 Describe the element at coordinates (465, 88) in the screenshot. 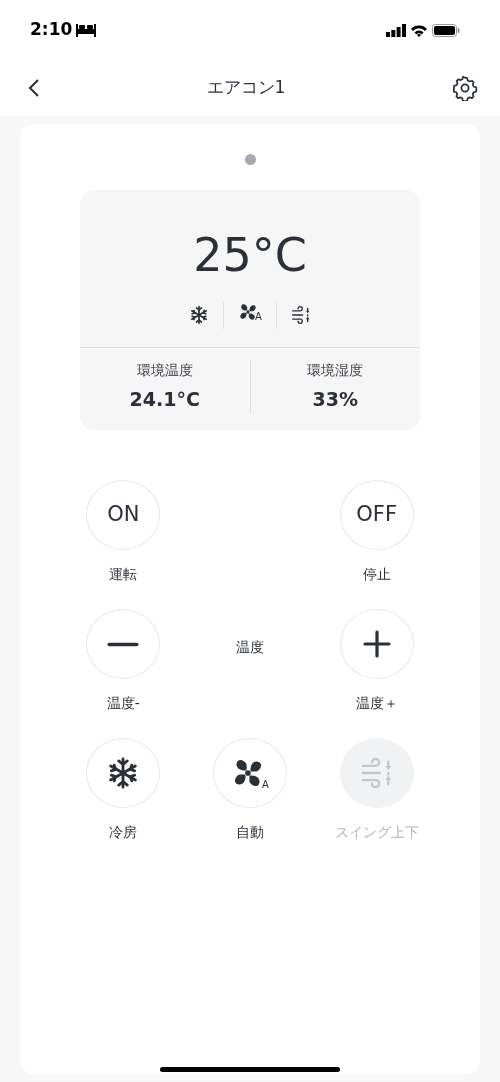

I see `settings-icon` at that location.